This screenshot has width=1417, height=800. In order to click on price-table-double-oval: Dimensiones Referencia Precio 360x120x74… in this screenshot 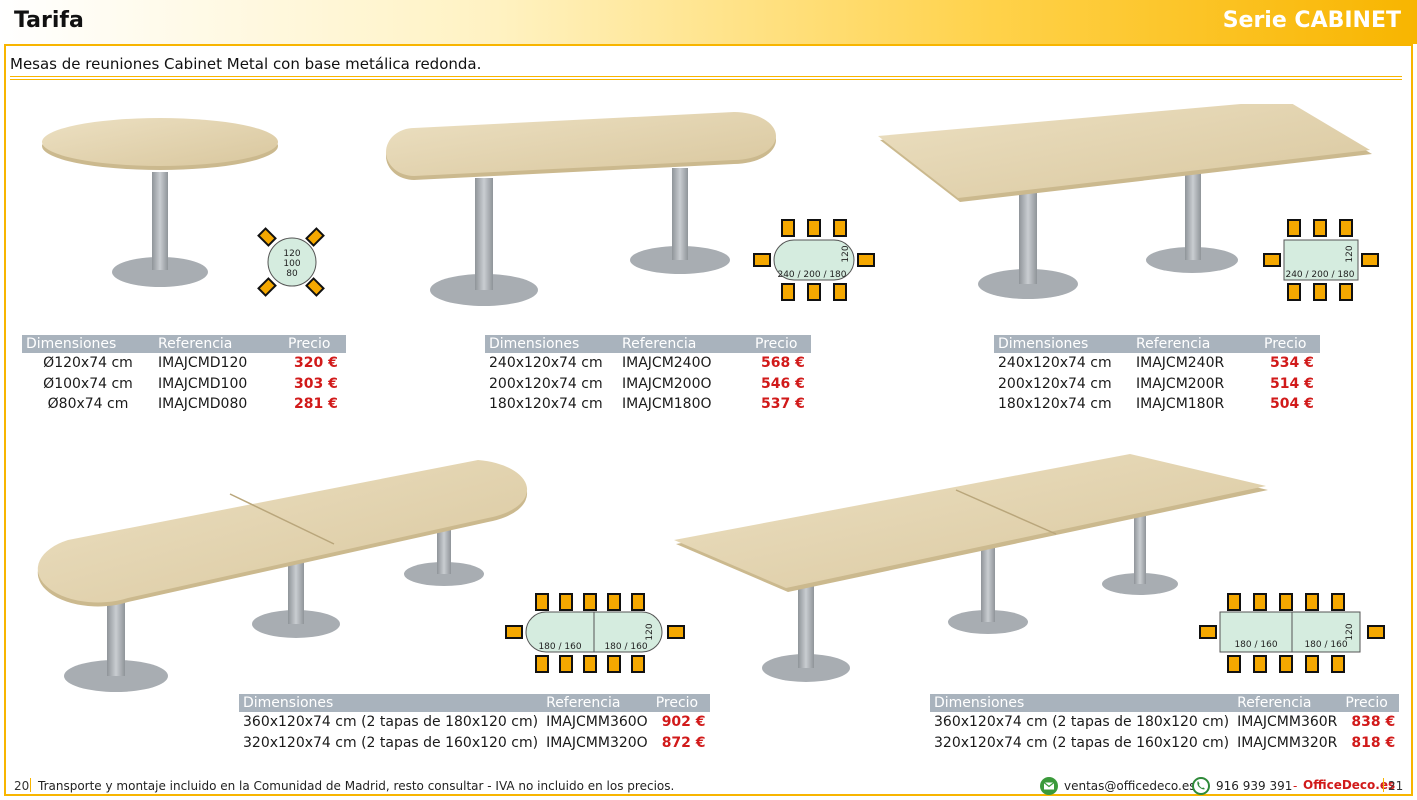, I will do `click(474, 723)`.